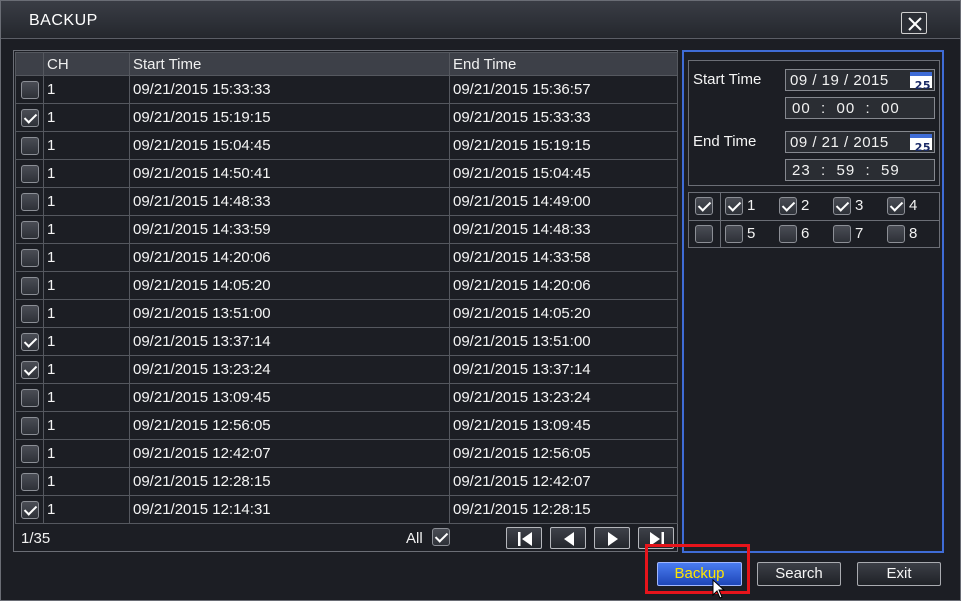  Describe the element at coordinates (846, 170) in the screenshot. I see `end-time-value: 23 : 59 : 59` at that location.